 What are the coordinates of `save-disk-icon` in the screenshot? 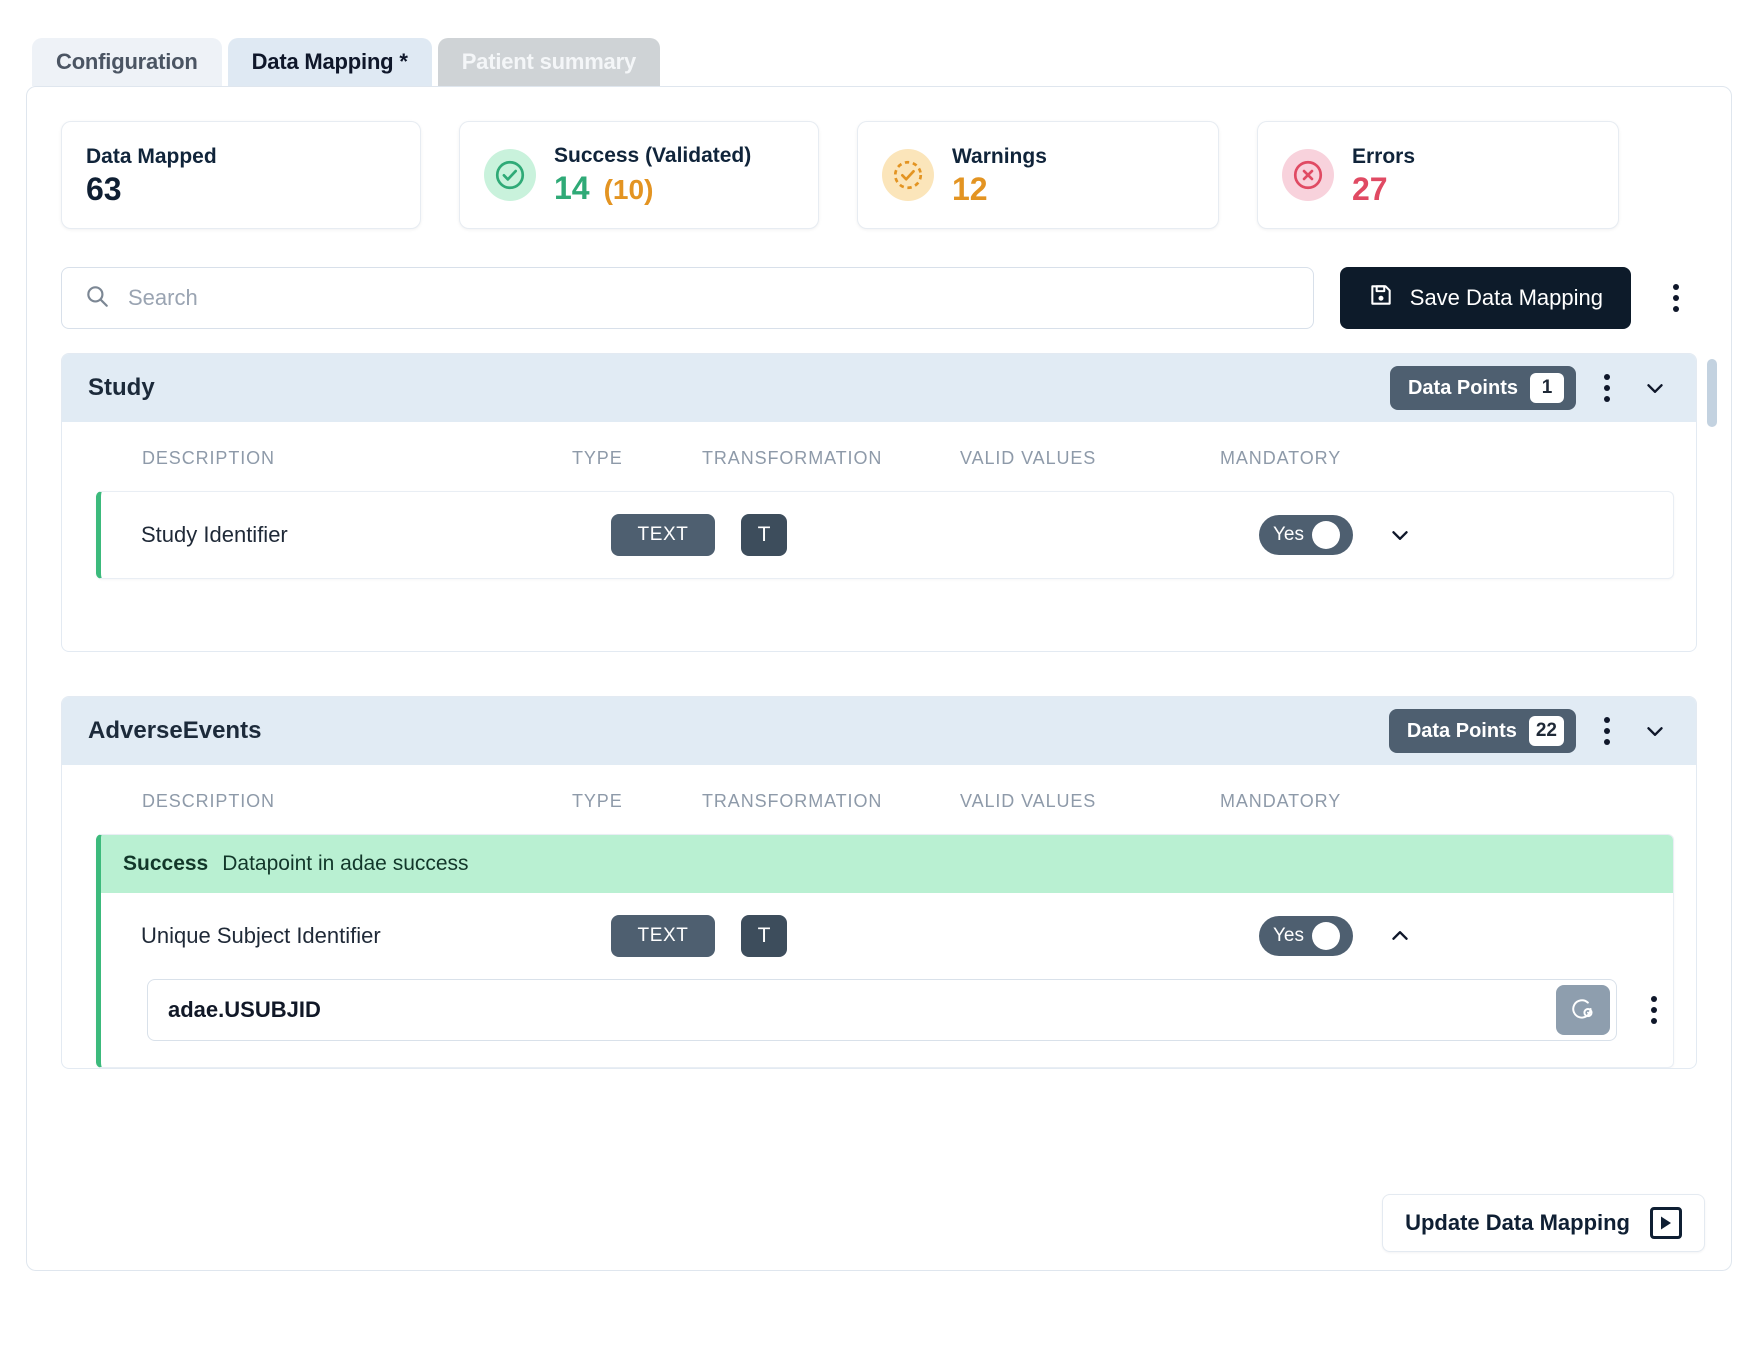 It's located at (1381, 298).